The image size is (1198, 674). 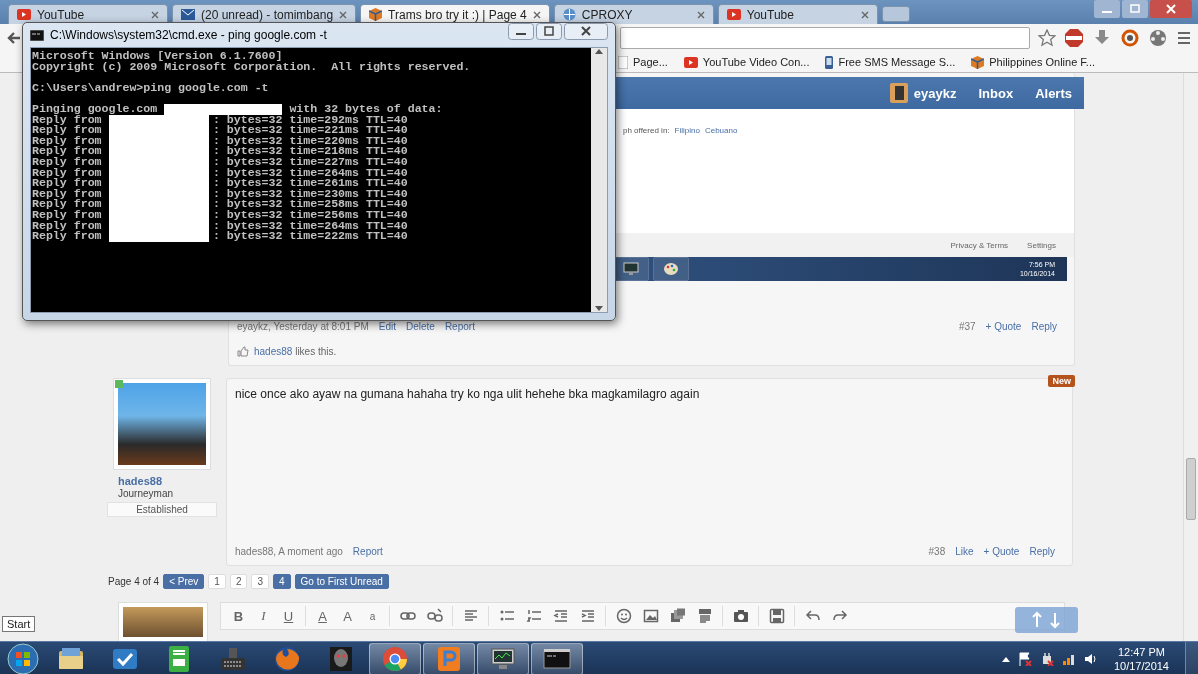 What do you see at coordinates (996, 93) in the screenshot?
I see `nav-link: Inbox` at bounding box center [996, 93].